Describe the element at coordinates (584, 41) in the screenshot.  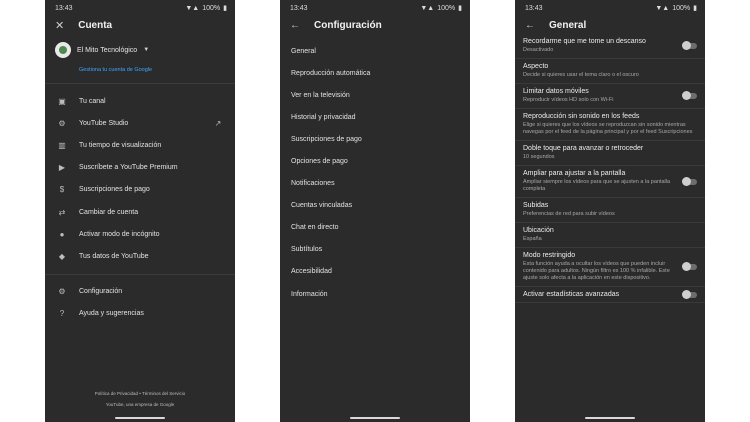
I see `setting-title: Recordarme que me tome un descanso` at that location.